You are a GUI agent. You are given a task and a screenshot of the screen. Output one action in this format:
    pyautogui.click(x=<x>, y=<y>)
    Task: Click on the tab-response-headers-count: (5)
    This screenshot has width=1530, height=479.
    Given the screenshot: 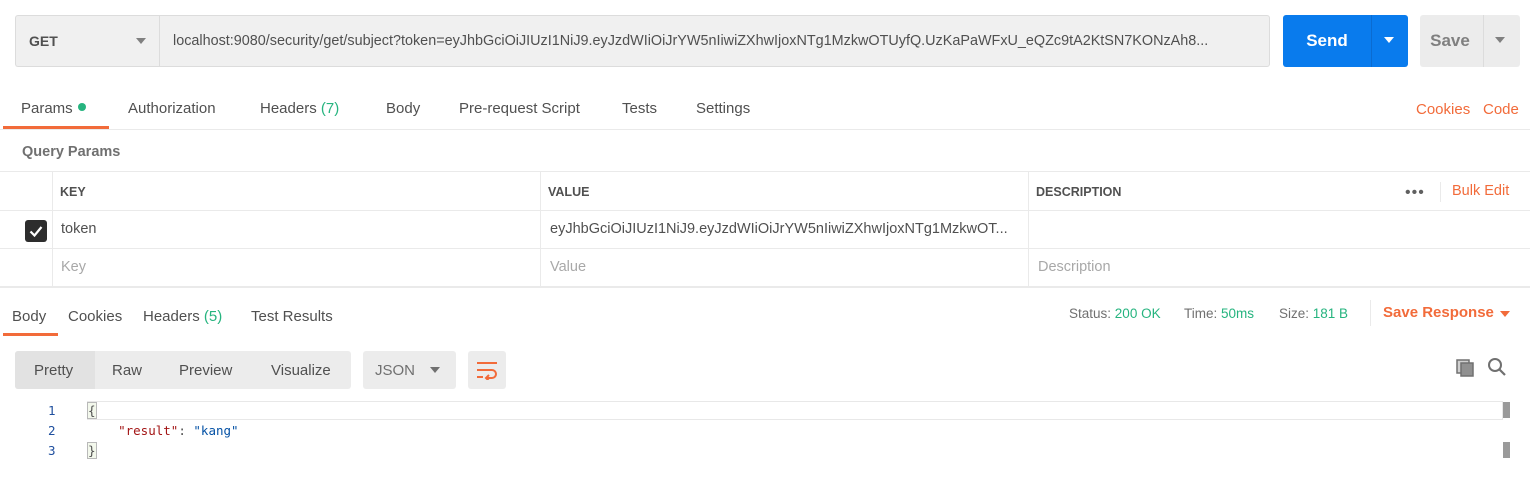 What is the action you would take?
    pyautogui.click(x=213, y=316)
    